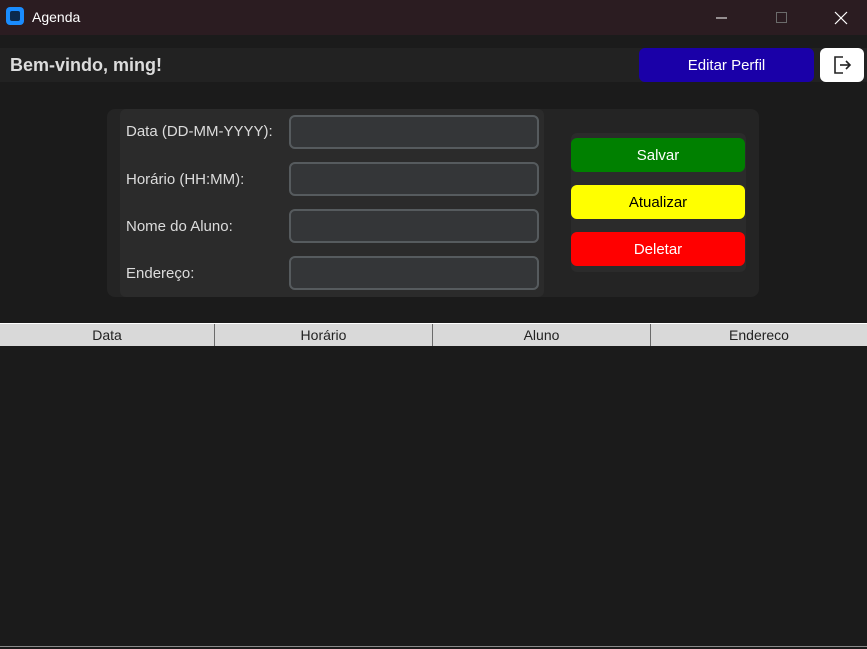 The image size is (867, 649). I want to click on close-icon, so click(841, 17).